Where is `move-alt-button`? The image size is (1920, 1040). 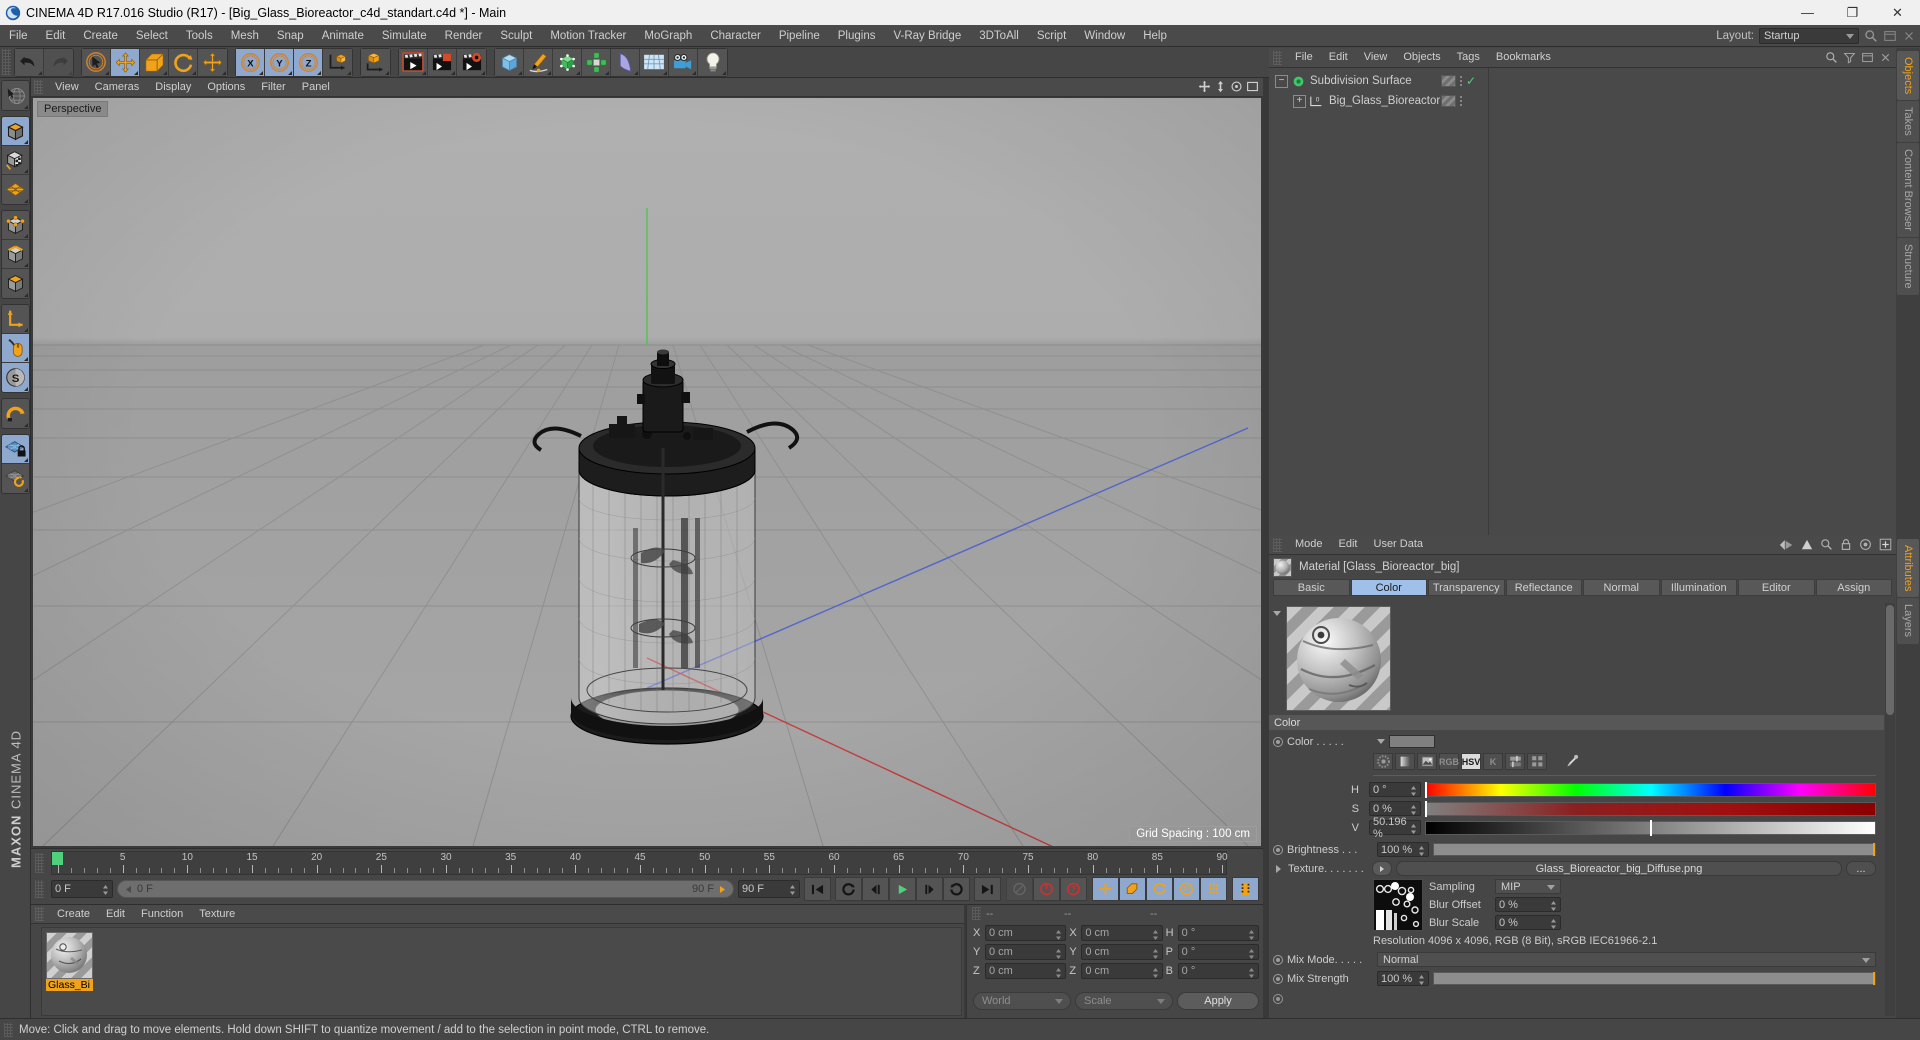
move-alt-button is located at coordinates (212, 62).